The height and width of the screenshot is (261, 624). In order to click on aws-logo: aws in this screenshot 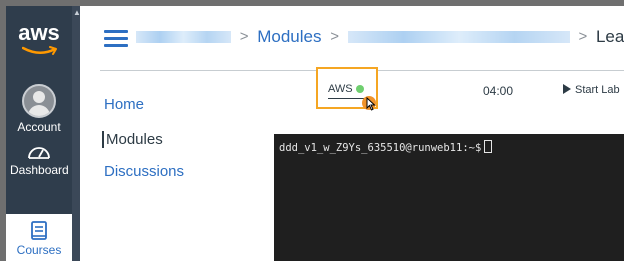, I will do `click(42, 45)`.